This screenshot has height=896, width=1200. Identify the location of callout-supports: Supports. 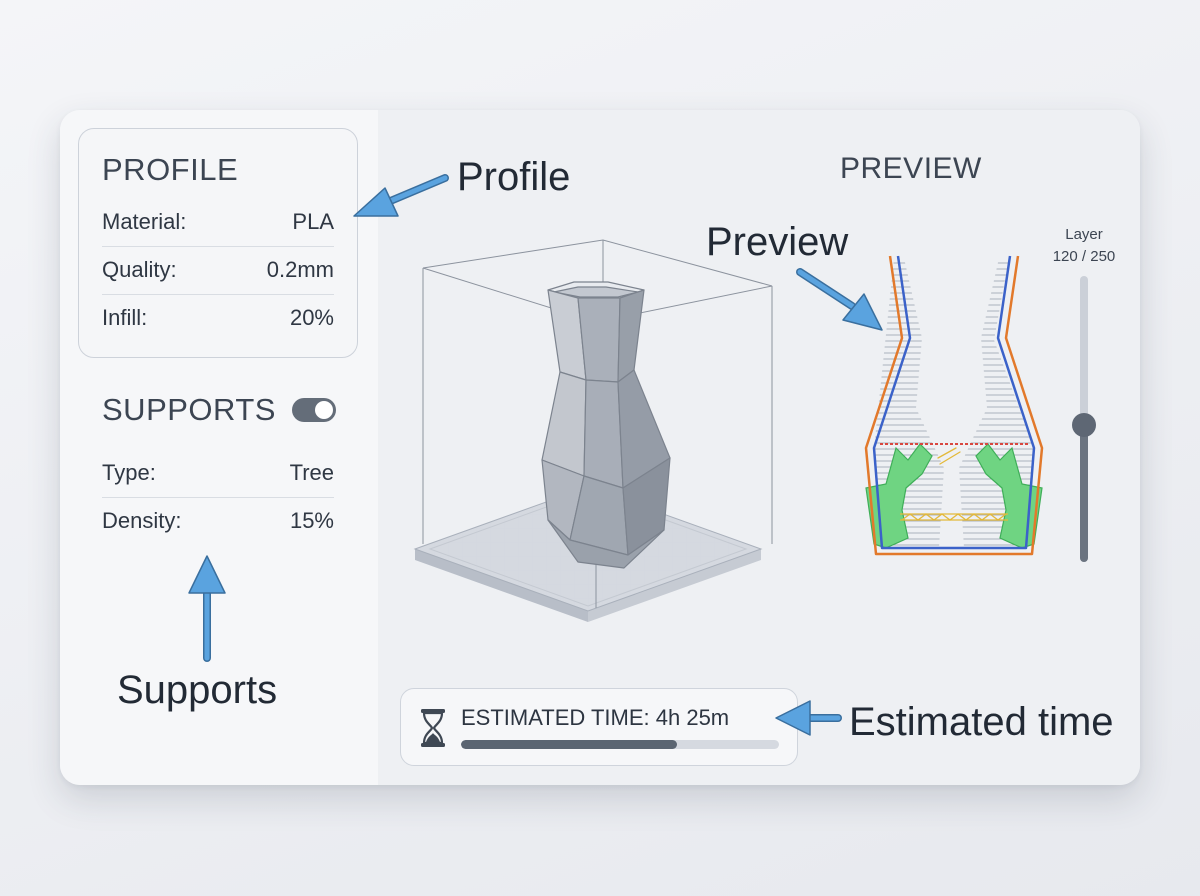
(197, 690).